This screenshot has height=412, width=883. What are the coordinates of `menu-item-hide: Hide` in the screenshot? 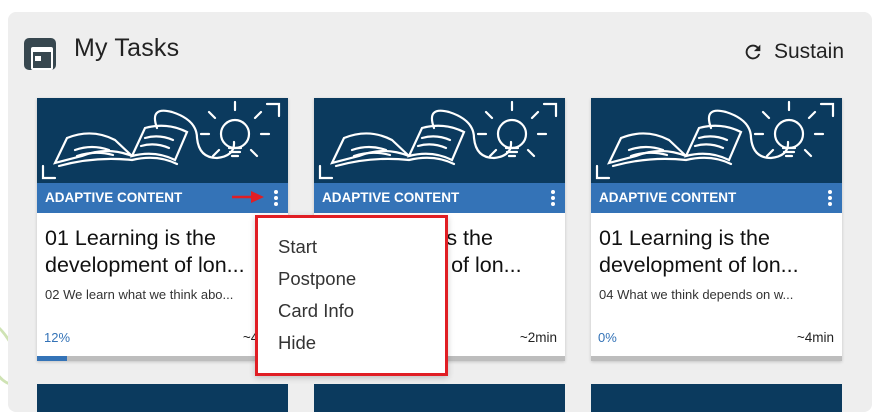 It's located at (297, 343).